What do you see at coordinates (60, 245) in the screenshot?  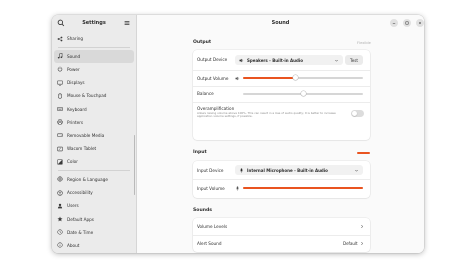 I see `info-icon` at bounding box center [60, 245].